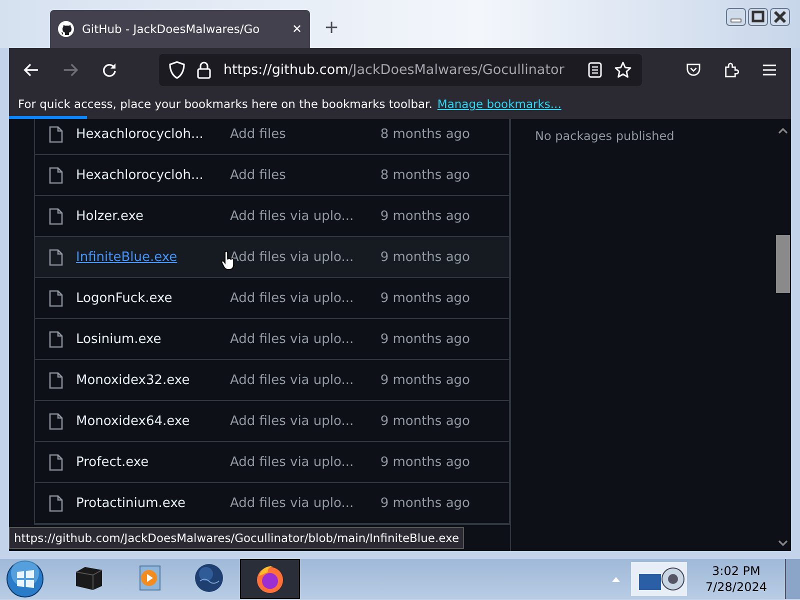 Image resolution: width=800 pixels, height=600 pixels. Describe the element at coordinates (792, 579) in the screenshot. I see `show-desktop-button` at that location.